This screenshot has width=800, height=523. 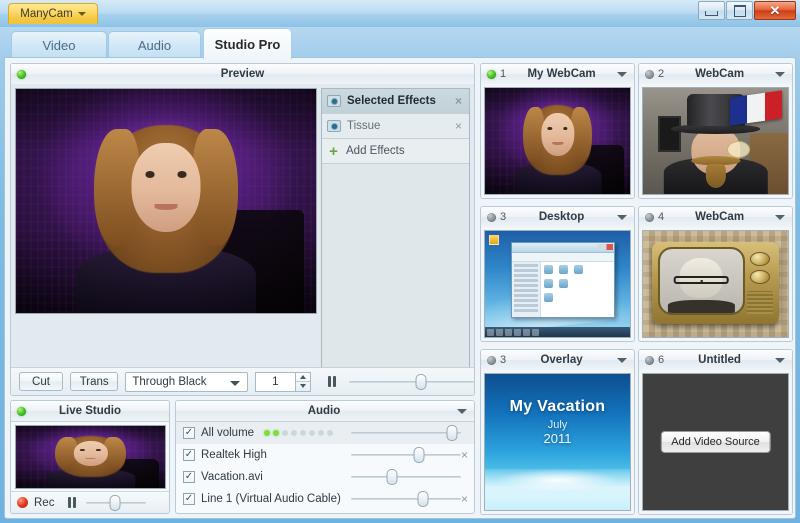 I want to click on effects-list-header: Selected Effects ×, so click(x=395, y=101).